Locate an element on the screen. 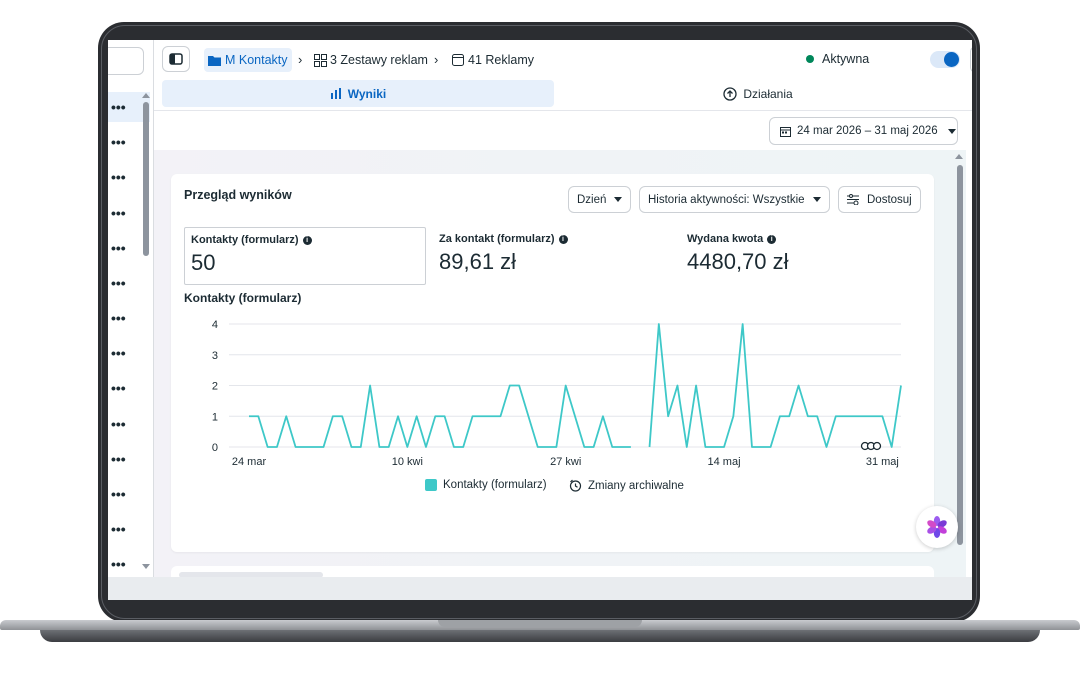 This screenshot has height=675, width=1080. metric-label: Za kontakt (formularz) is located at coordinates (497, 239).